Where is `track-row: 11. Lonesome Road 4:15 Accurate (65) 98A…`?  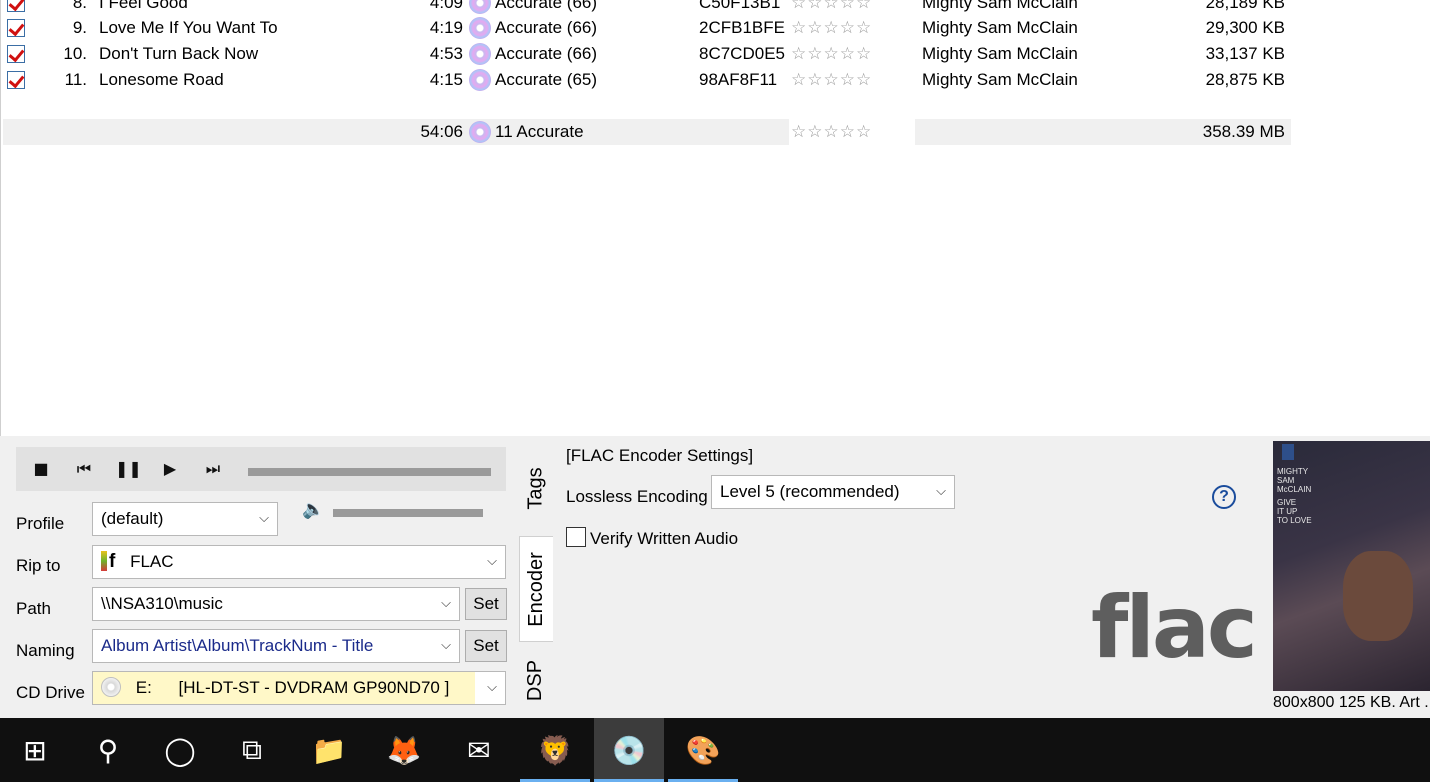 track-row: 11. Lonesome Road 4:15 Accurate (65) 98A… is located at coordinates (651, 80).